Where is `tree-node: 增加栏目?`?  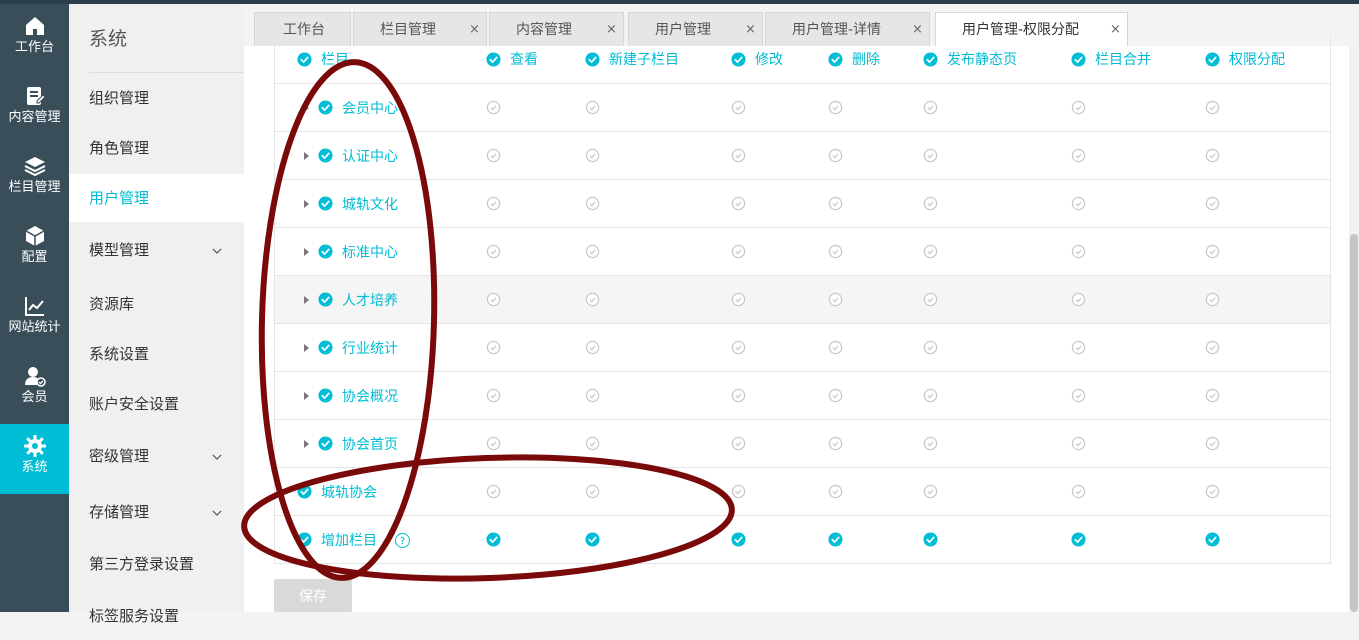 tree-node: 增加栏目? is located at coordinates (375, 540).